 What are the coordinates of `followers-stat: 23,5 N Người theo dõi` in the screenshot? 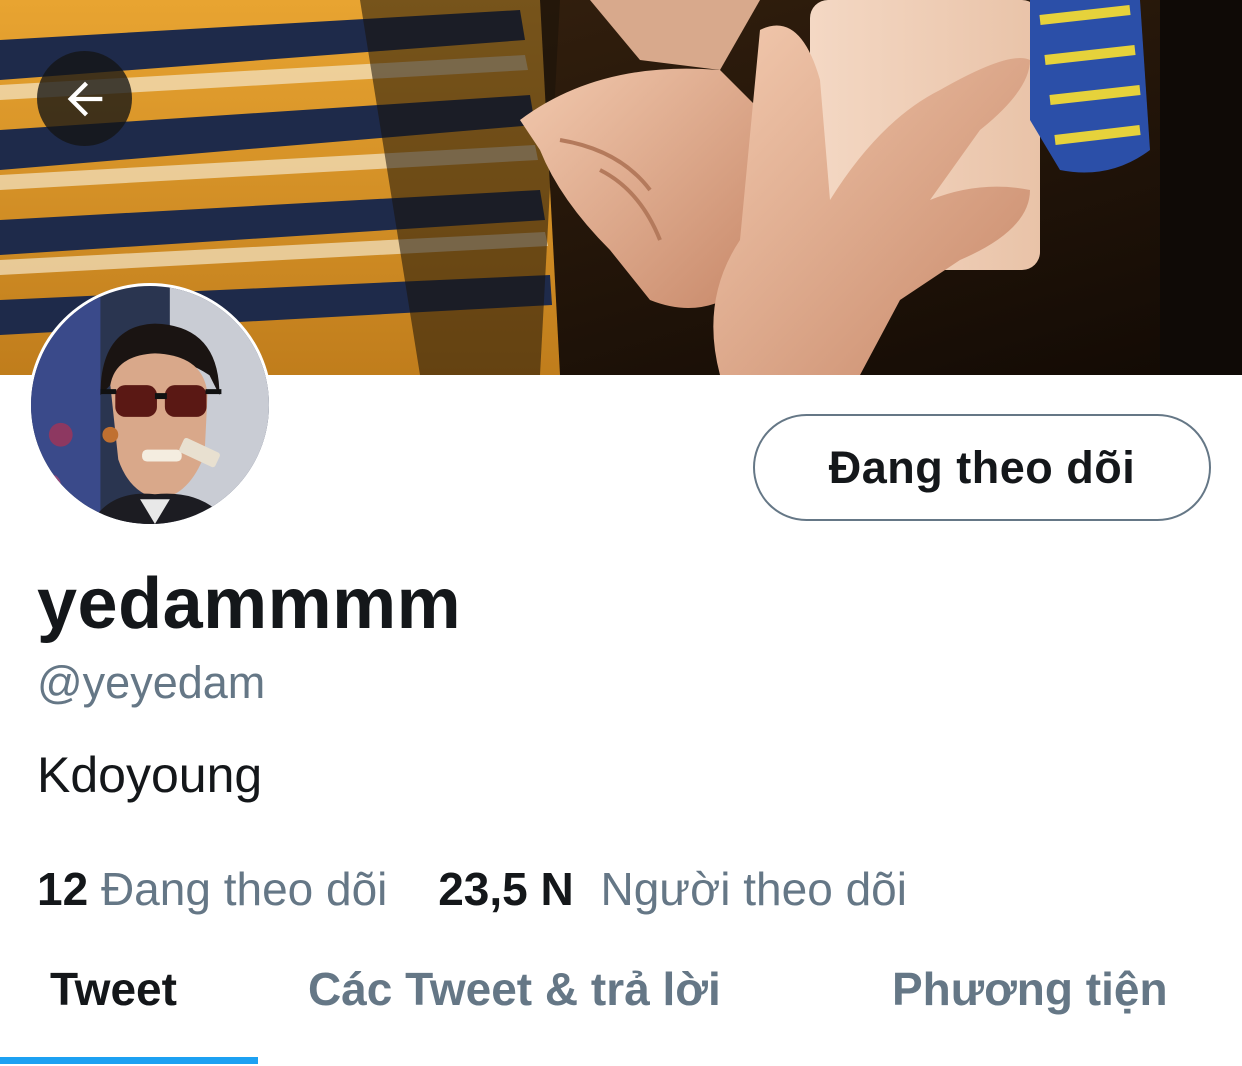 It's located at (672, 889).